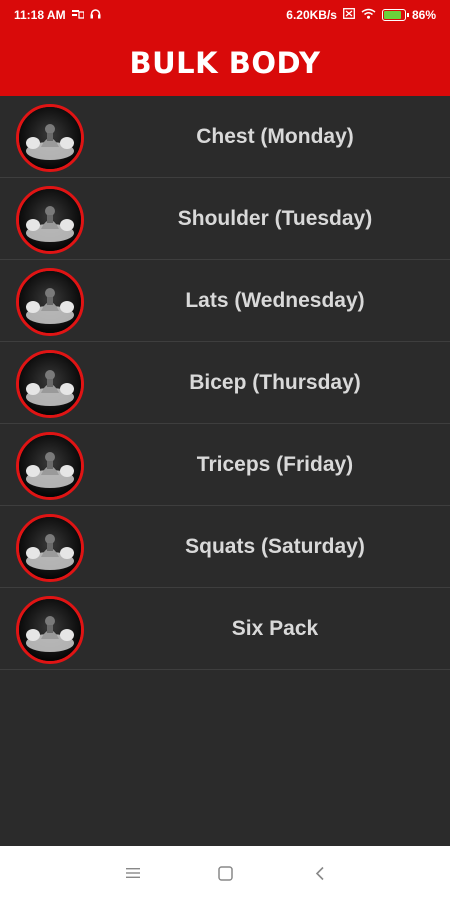  What do you see at coordinates (275, 464) in the screenshot?
I see `workout-label: Triceps (Friday)` at bounding box center [275, 464].